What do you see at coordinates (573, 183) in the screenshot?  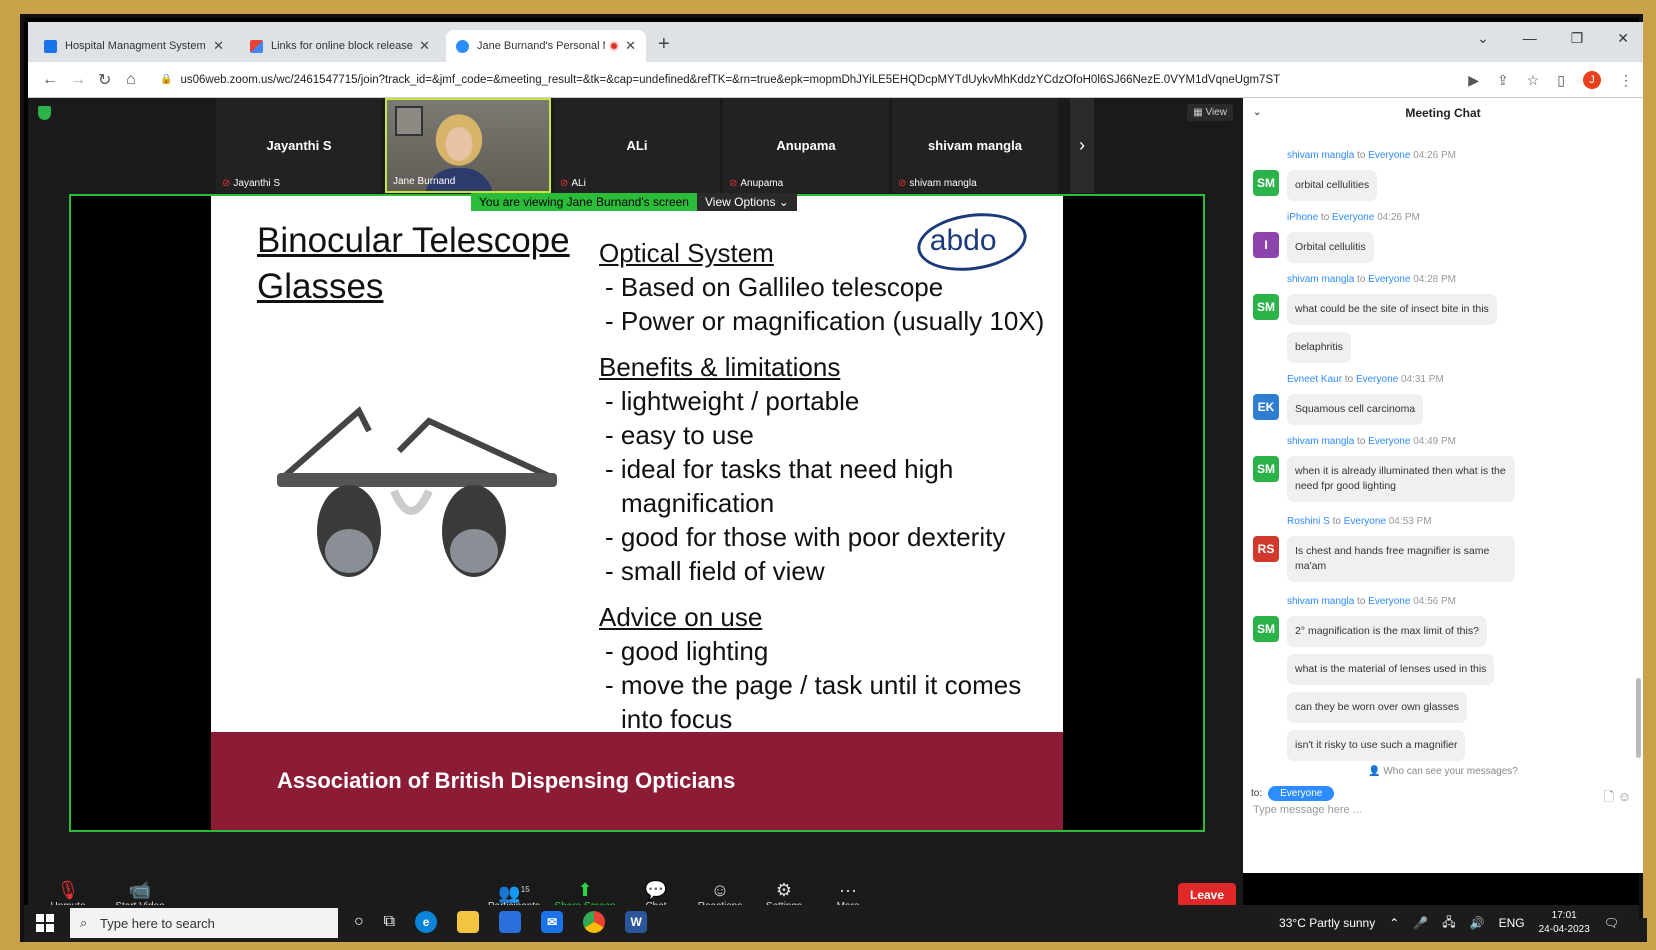 I see `participant-label: ⊘ ALi` at bounding box center [573, 183].